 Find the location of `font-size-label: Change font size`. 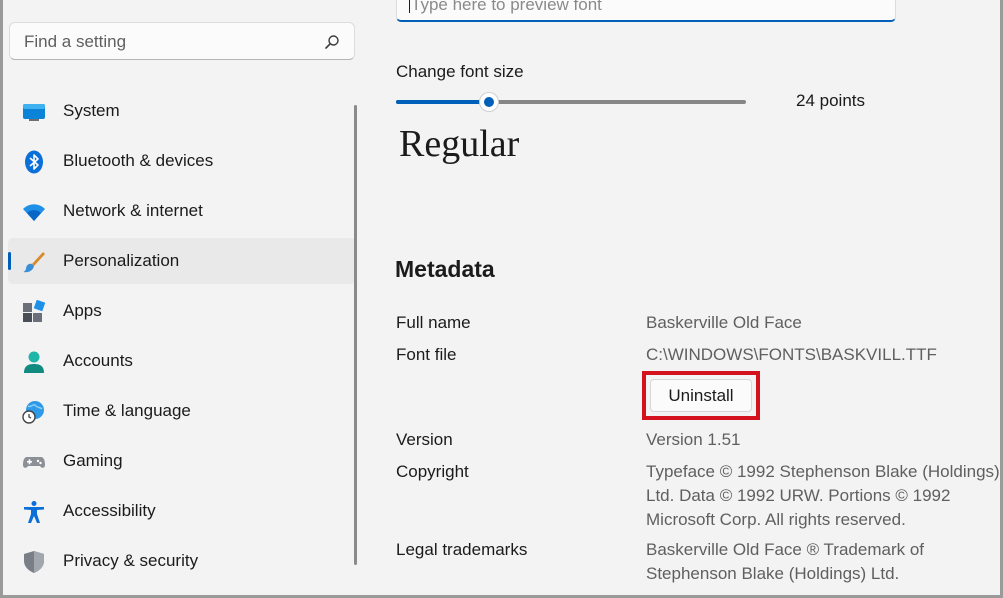

font-size-label: Change font size is located at coordinates (460, 71).